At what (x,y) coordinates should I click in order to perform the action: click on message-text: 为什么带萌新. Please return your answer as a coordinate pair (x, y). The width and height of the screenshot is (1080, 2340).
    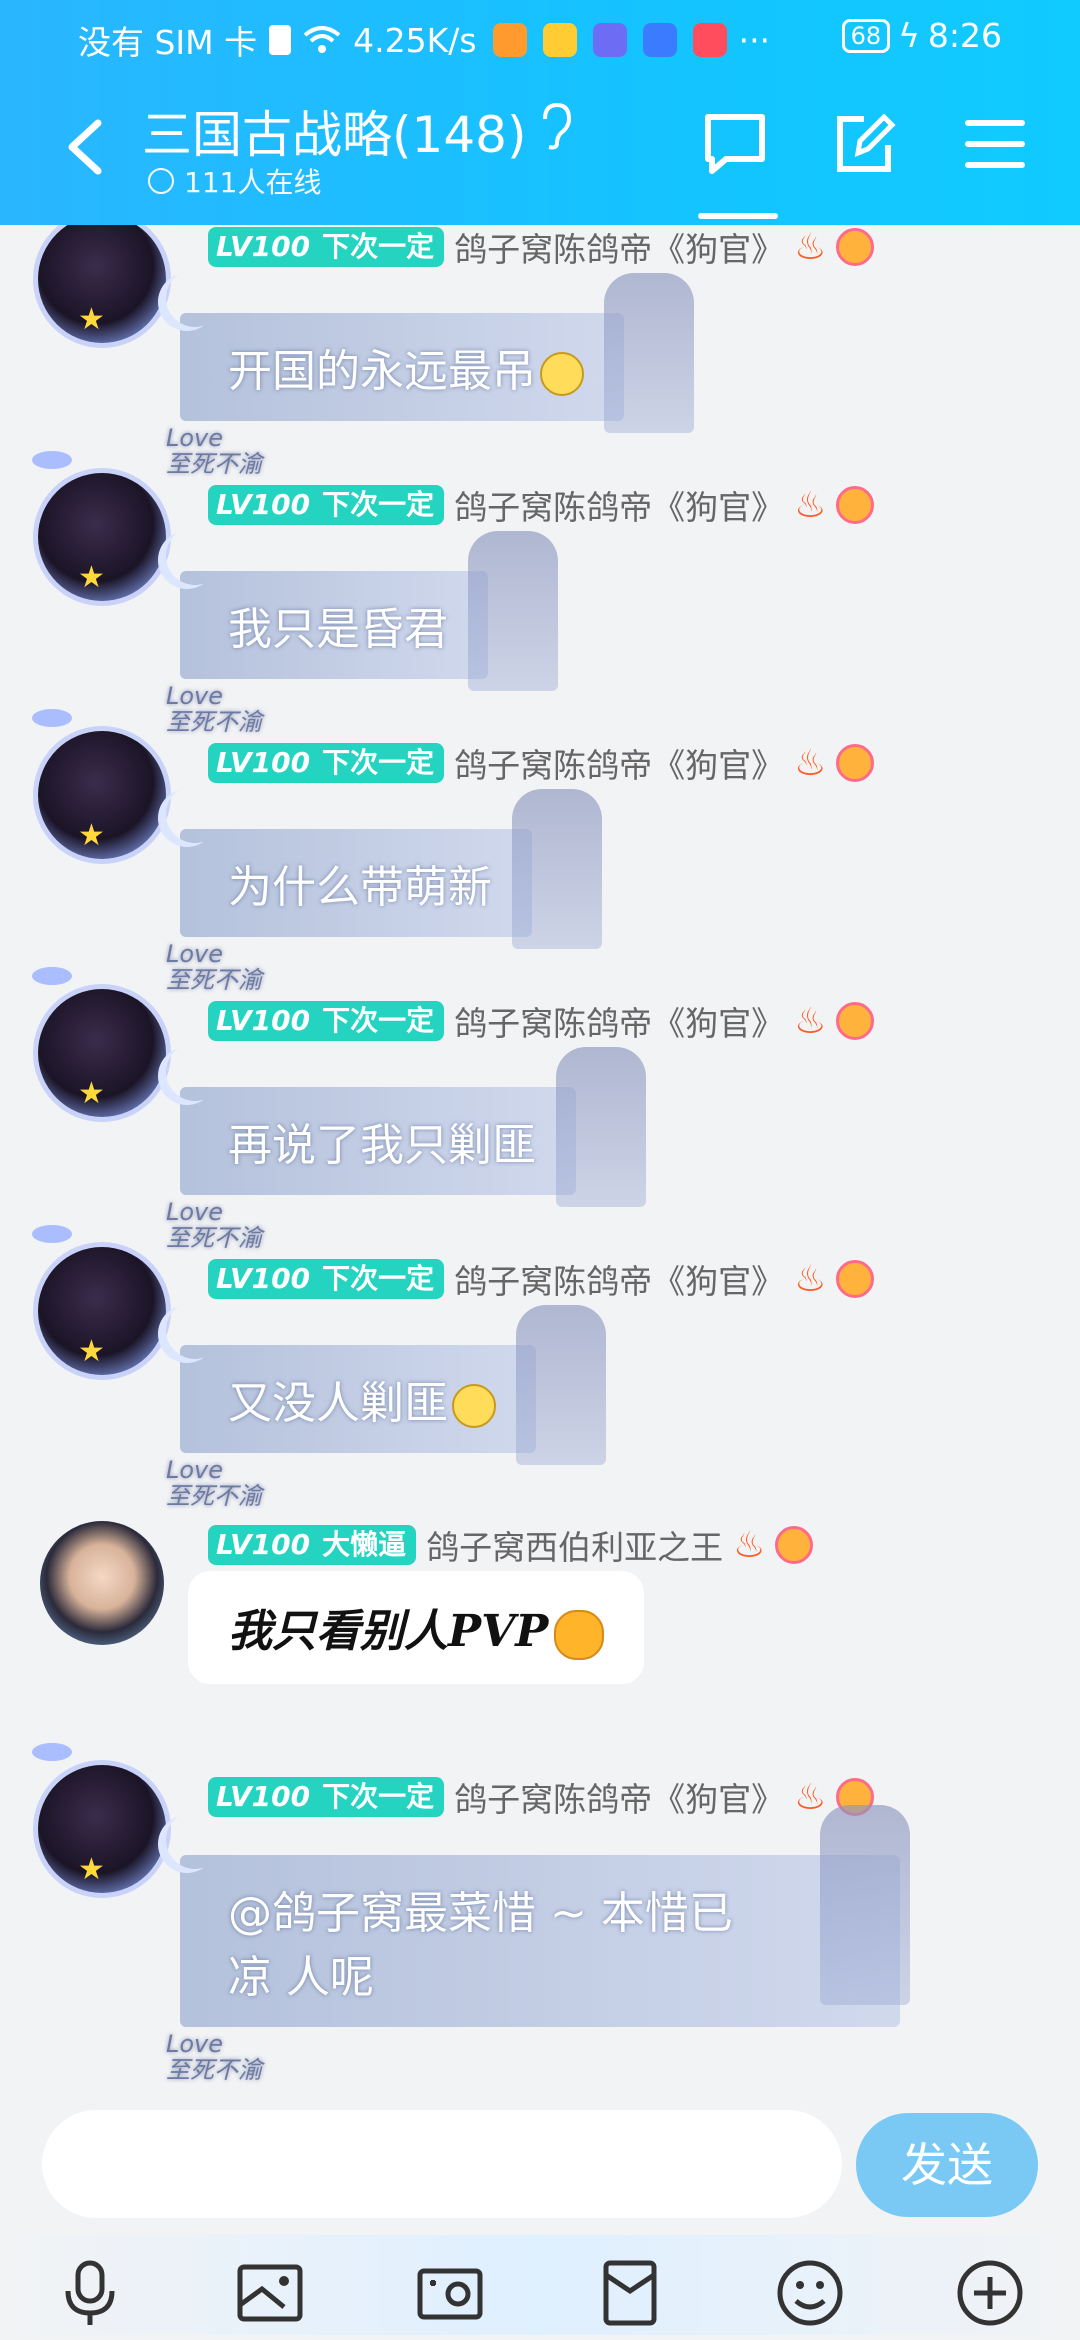
    Looking at the image, I should click on (360, 887).